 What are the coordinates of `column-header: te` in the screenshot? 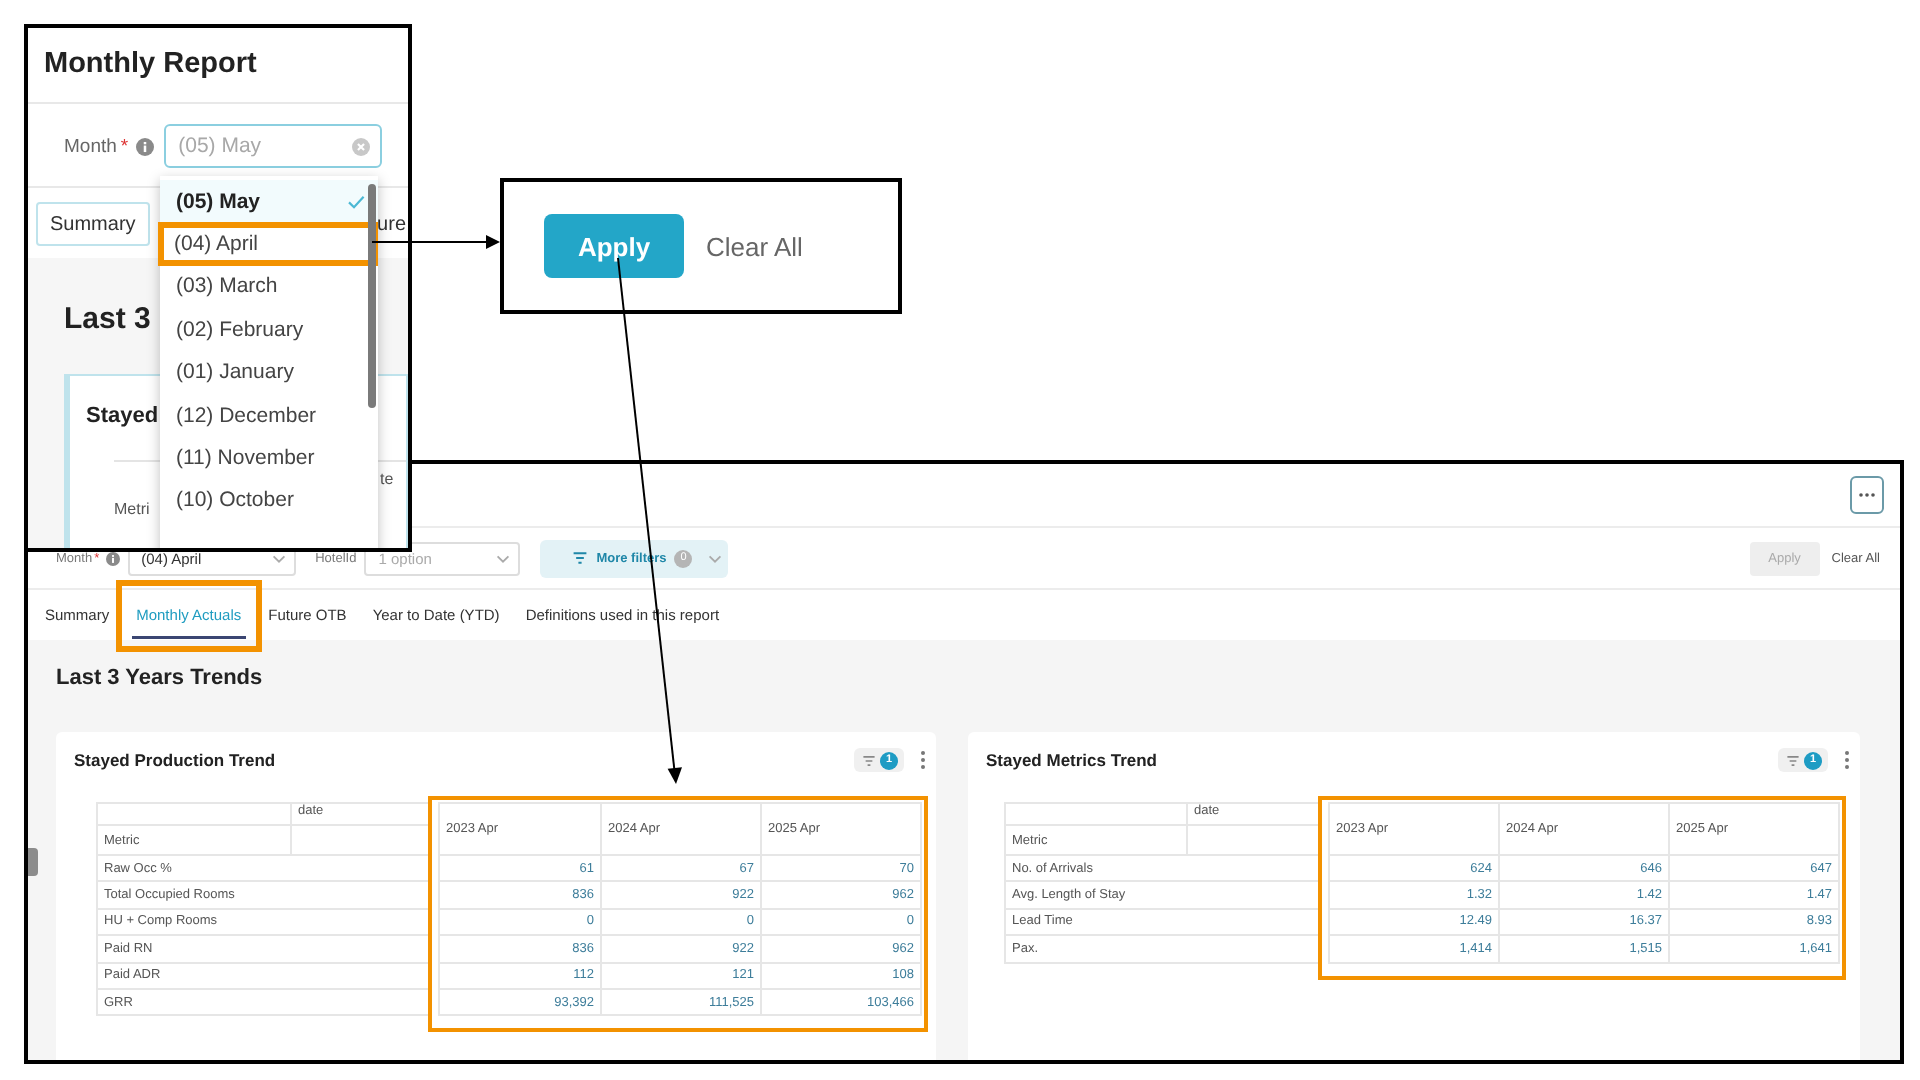 It's located at (387, 479).